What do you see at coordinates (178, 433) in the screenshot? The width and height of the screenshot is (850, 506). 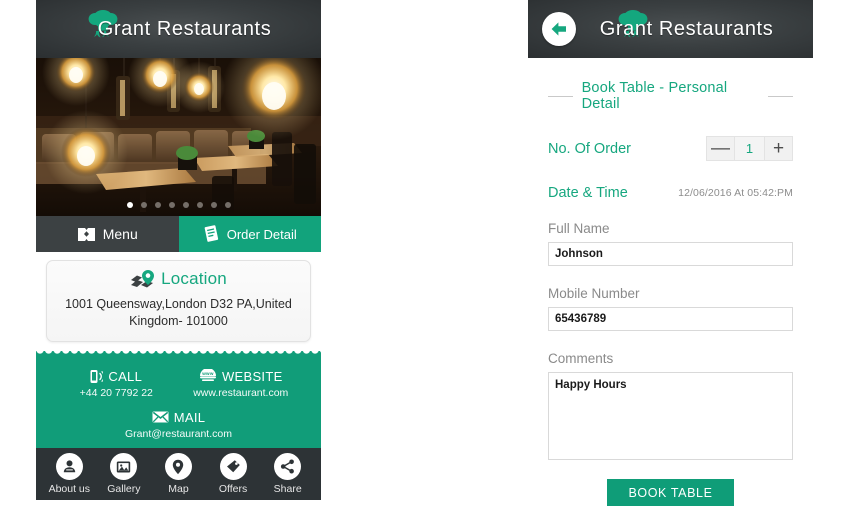 I see `mail-value: Grant@restaurant.com` at bounding box center [178, 433].